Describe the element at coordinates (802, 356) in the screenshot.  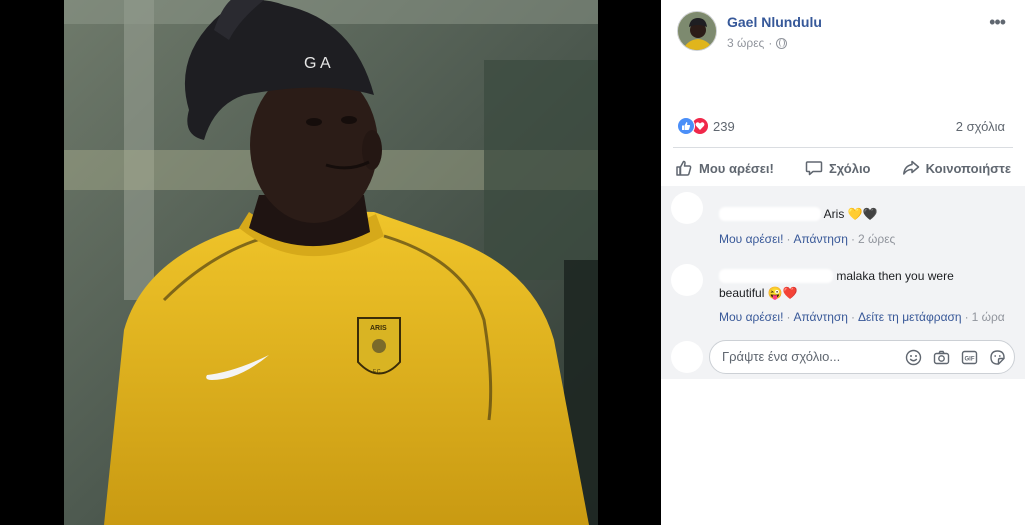
I see `comment-input` at that location.